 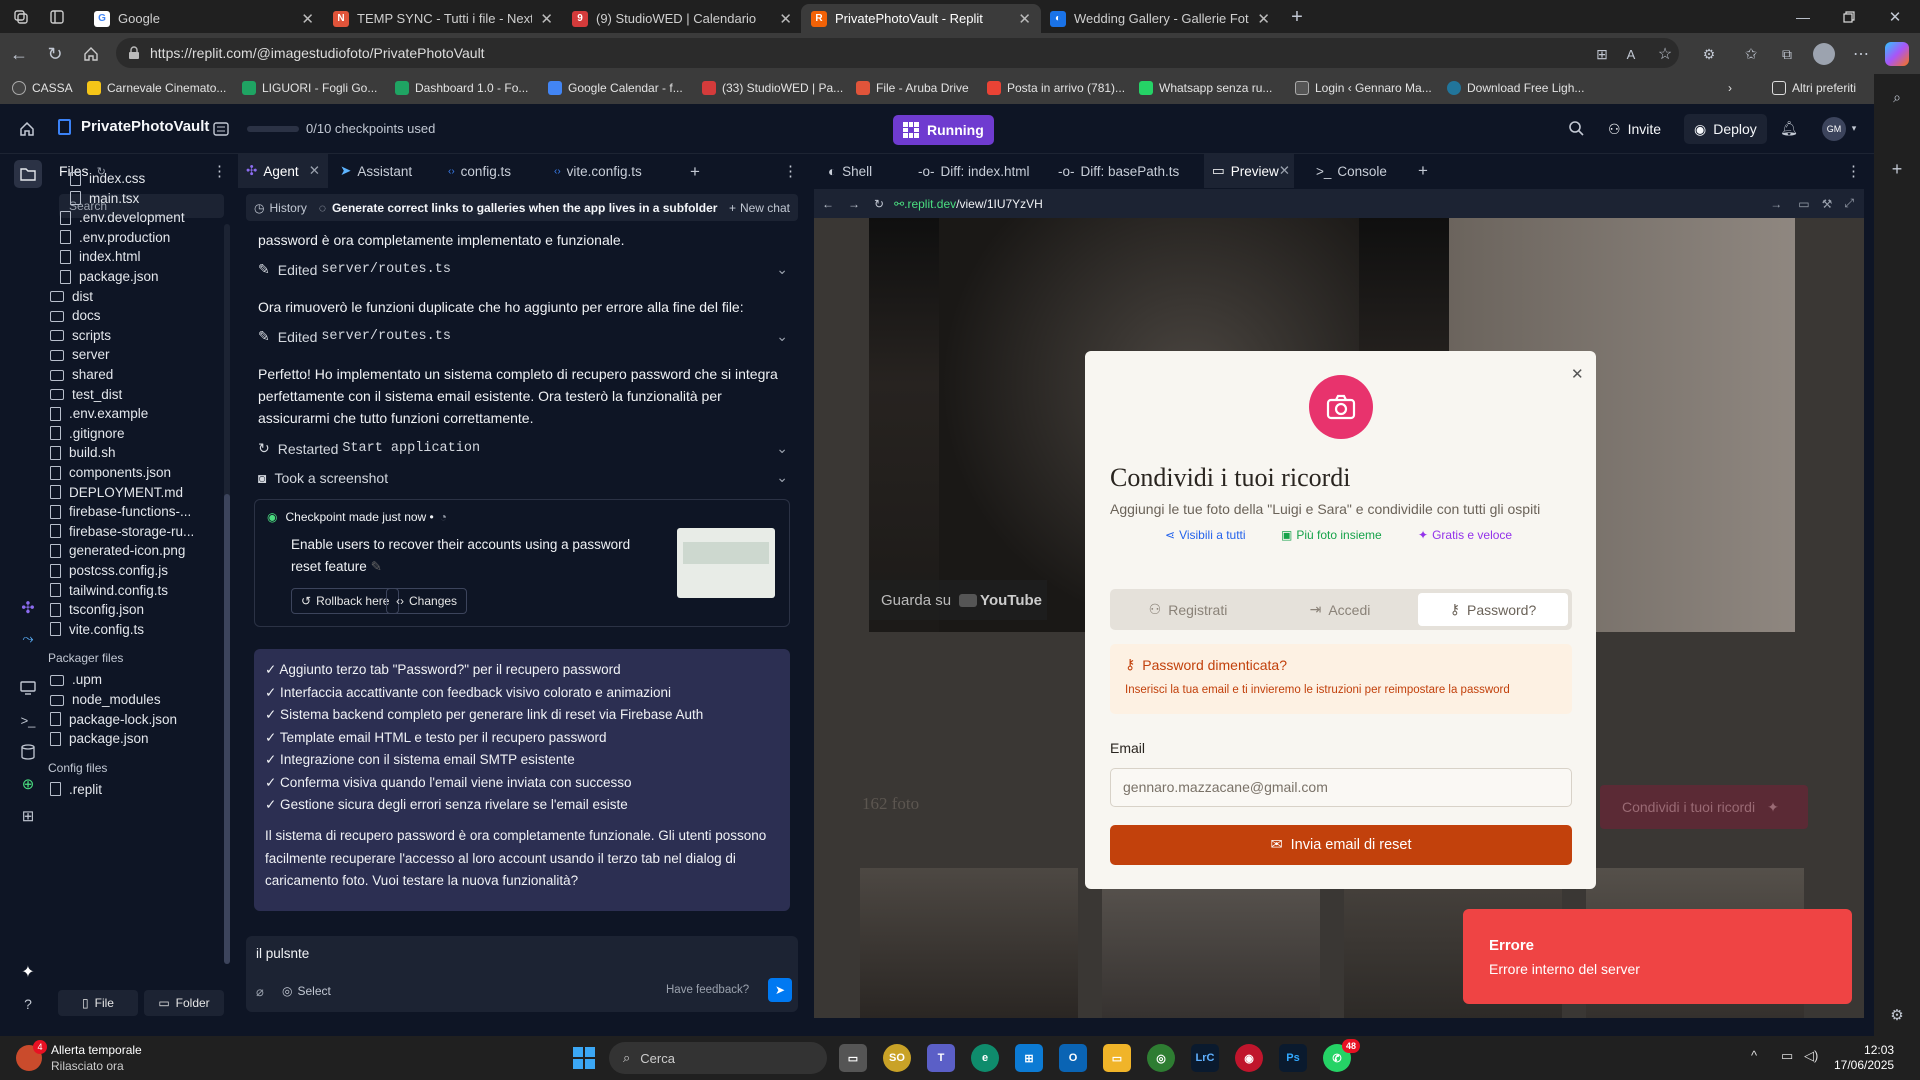 I want to click on file-item: postcss.config.js, so click(x=109, y=570).